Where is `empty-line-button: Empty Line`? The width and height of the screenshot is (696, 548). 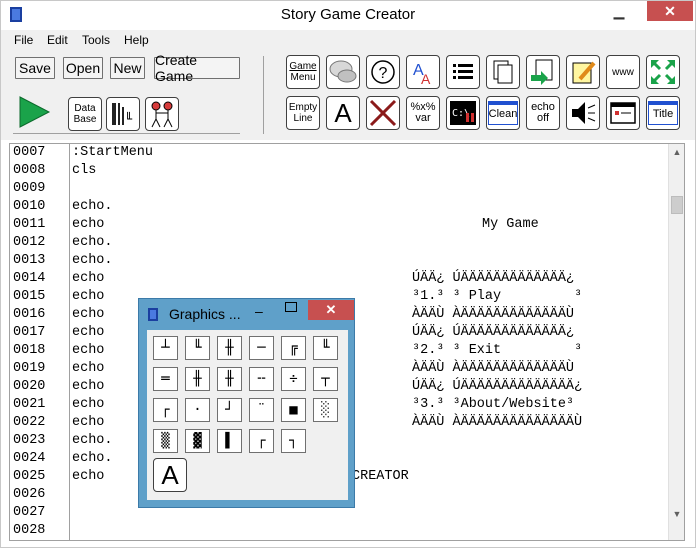 empty-line-button: Empty Line is located at coordinates (303, 113).